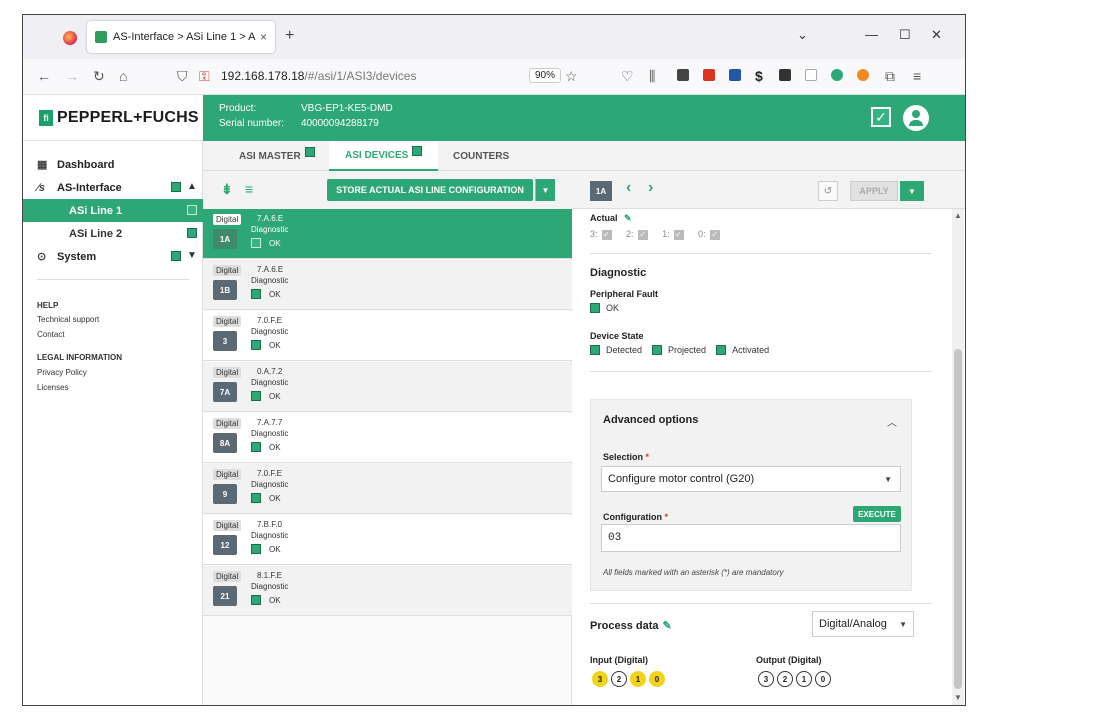  I want to click on device-row: Digital 7.A.6.E 1A Diagnostic OK, so click(387, 234).